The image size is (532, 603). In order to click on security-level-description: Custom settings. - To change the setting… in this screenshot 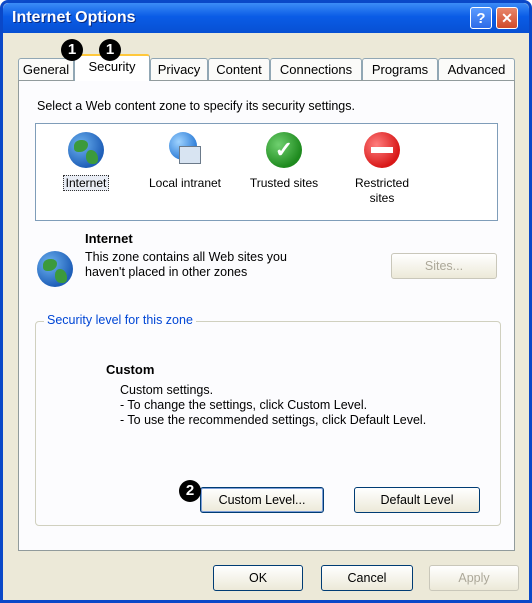, I will do `click(273, 405)`.